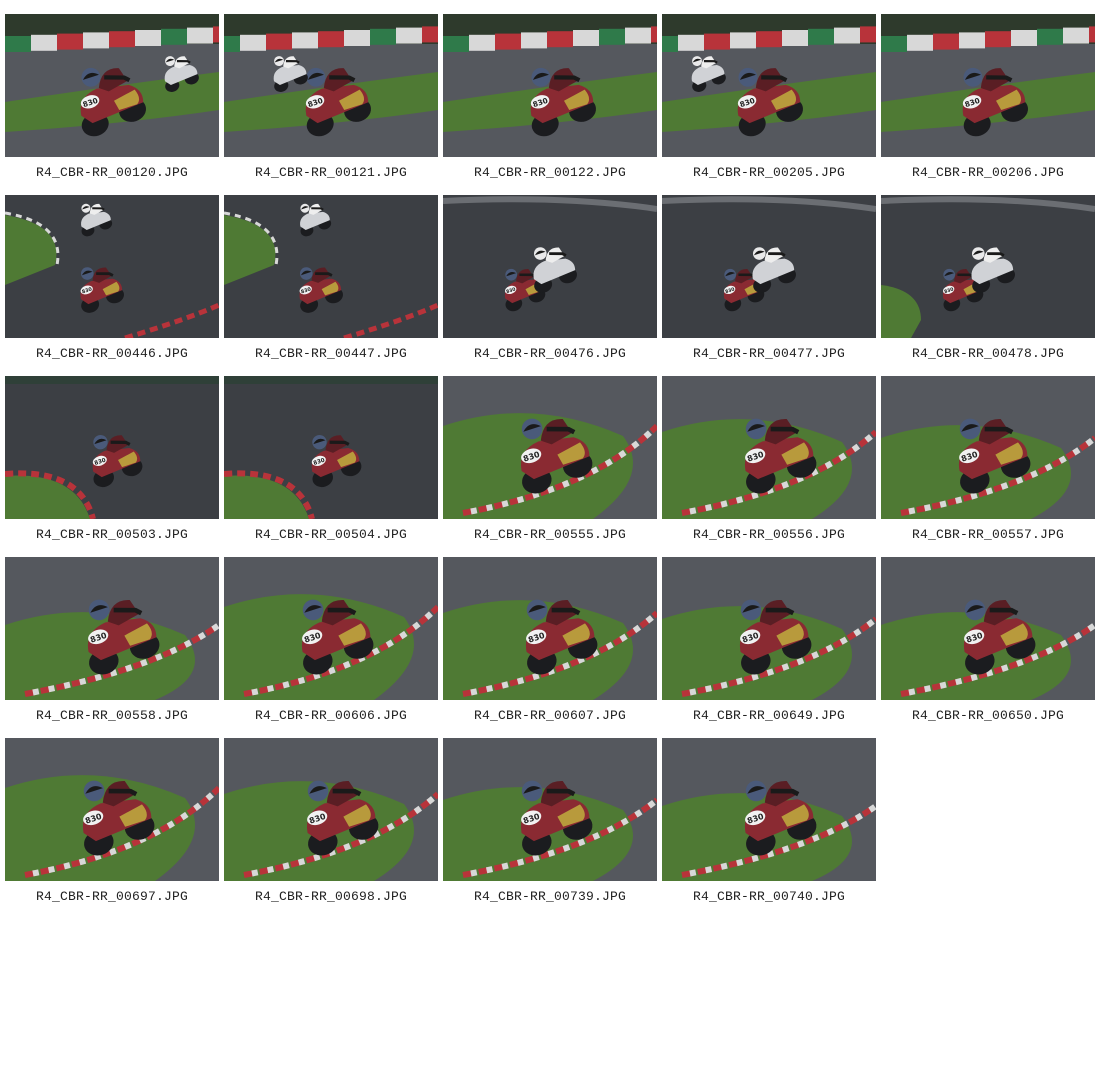  I want to click on filename-caption: R4_CBR-RR_00557.JPG, so click(988, 534).